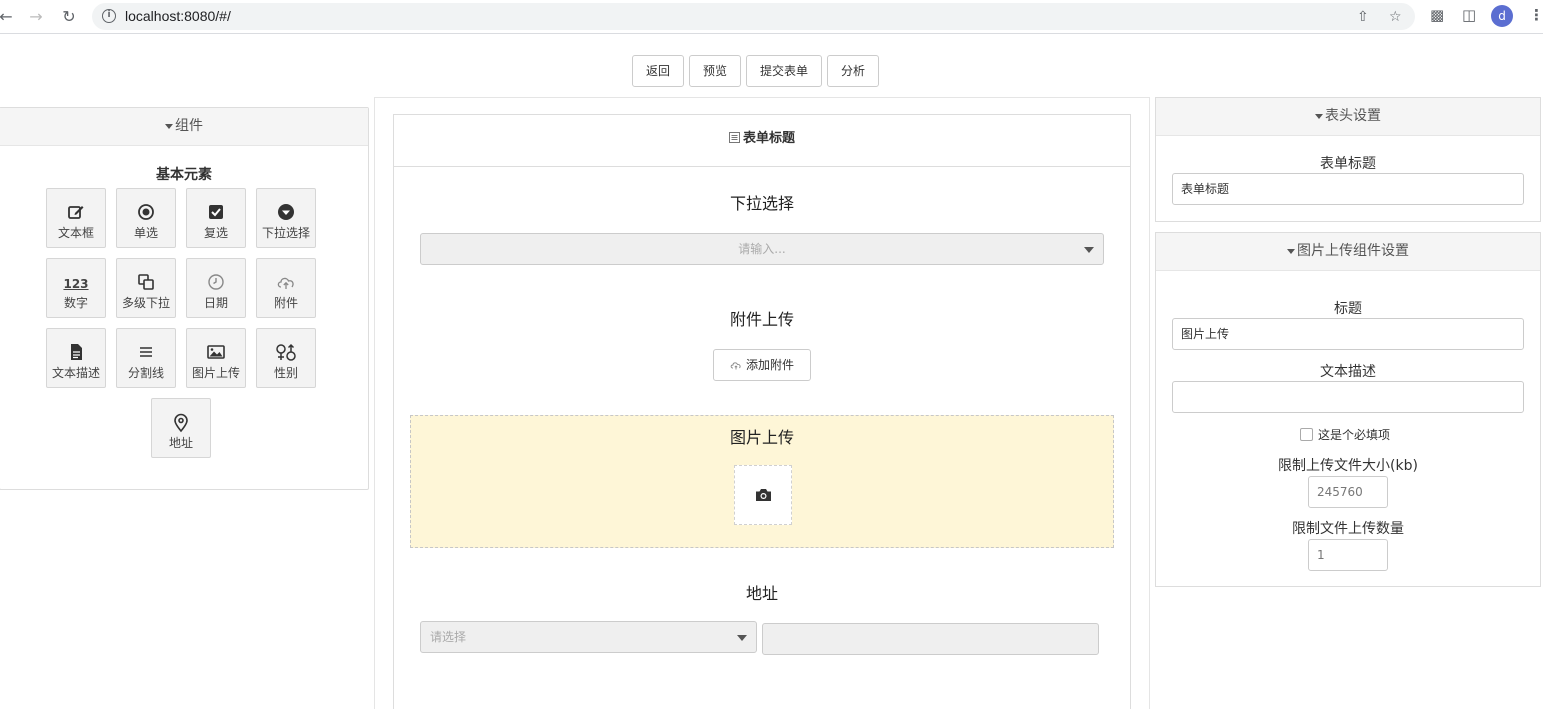  I want to click on form-actions: 返回 预览 提交表单 分析, so click(756, 71).